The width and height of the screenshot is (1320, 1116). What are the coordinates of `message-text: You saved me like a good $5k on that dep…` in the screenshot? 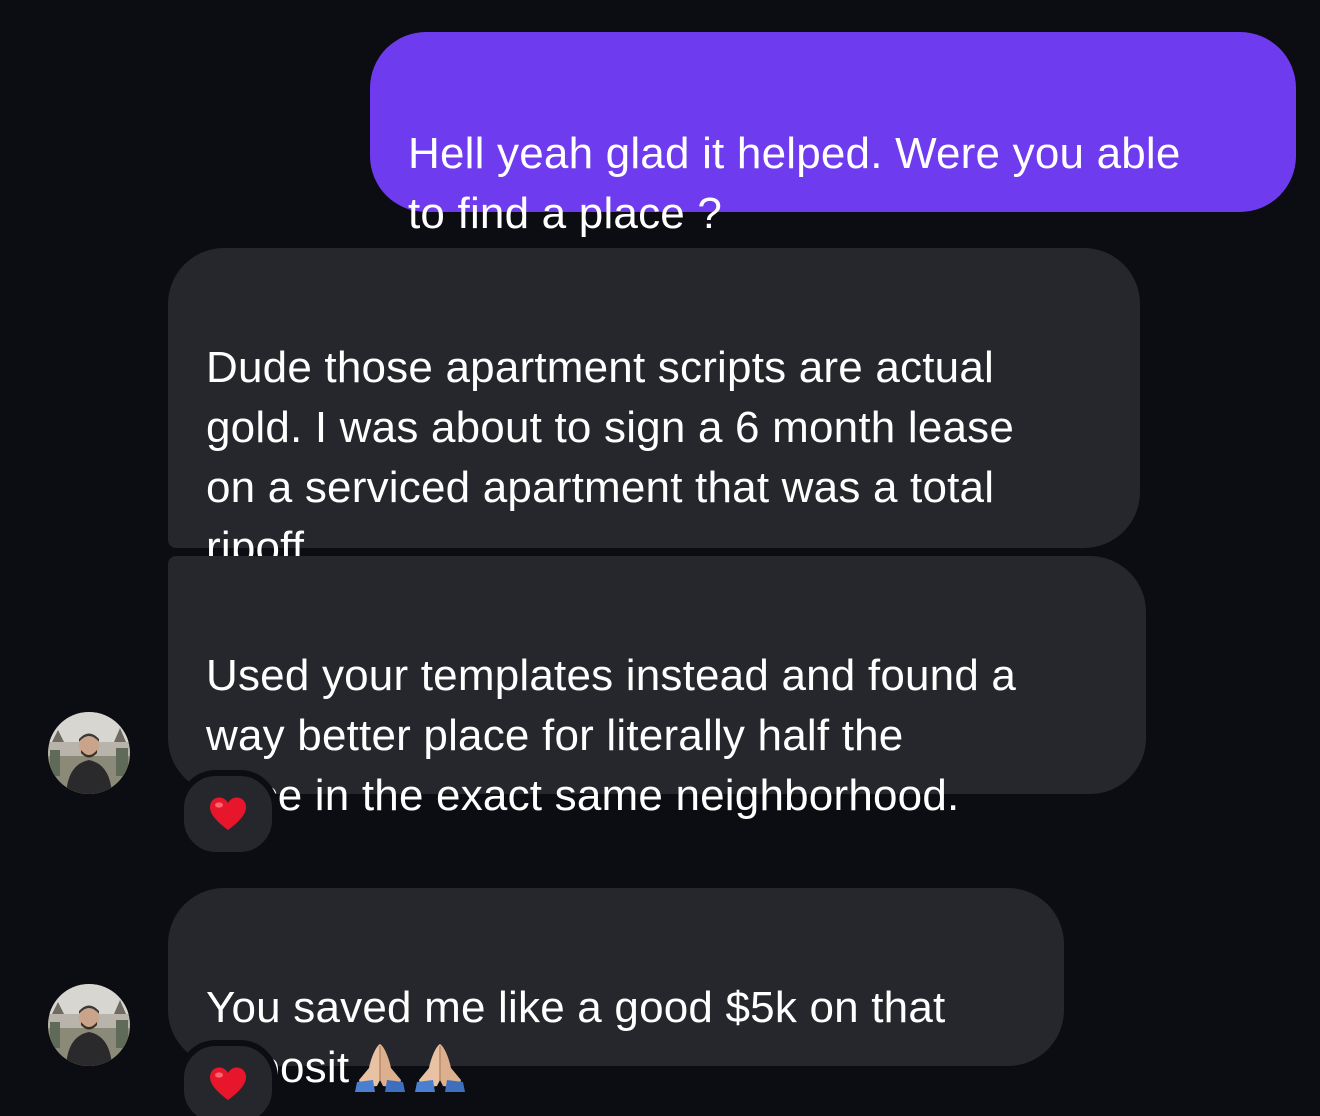 It's located at (576, 1037).